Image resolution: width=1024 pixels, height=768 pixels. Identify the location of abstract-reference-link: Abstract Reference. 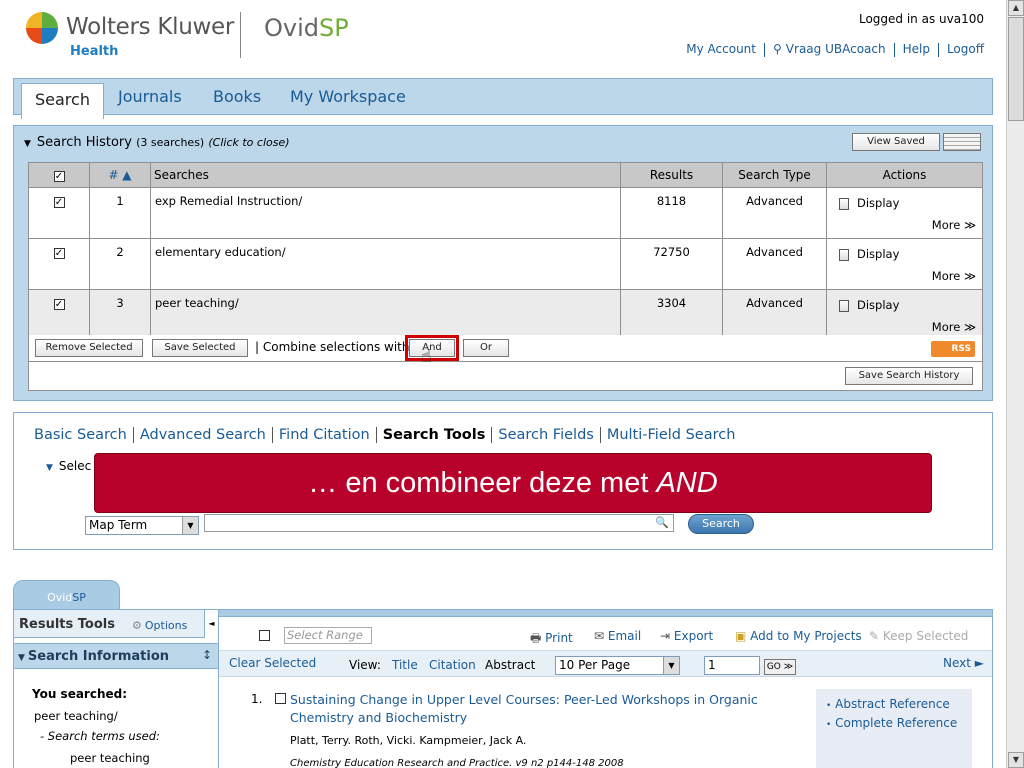
(892, 704).